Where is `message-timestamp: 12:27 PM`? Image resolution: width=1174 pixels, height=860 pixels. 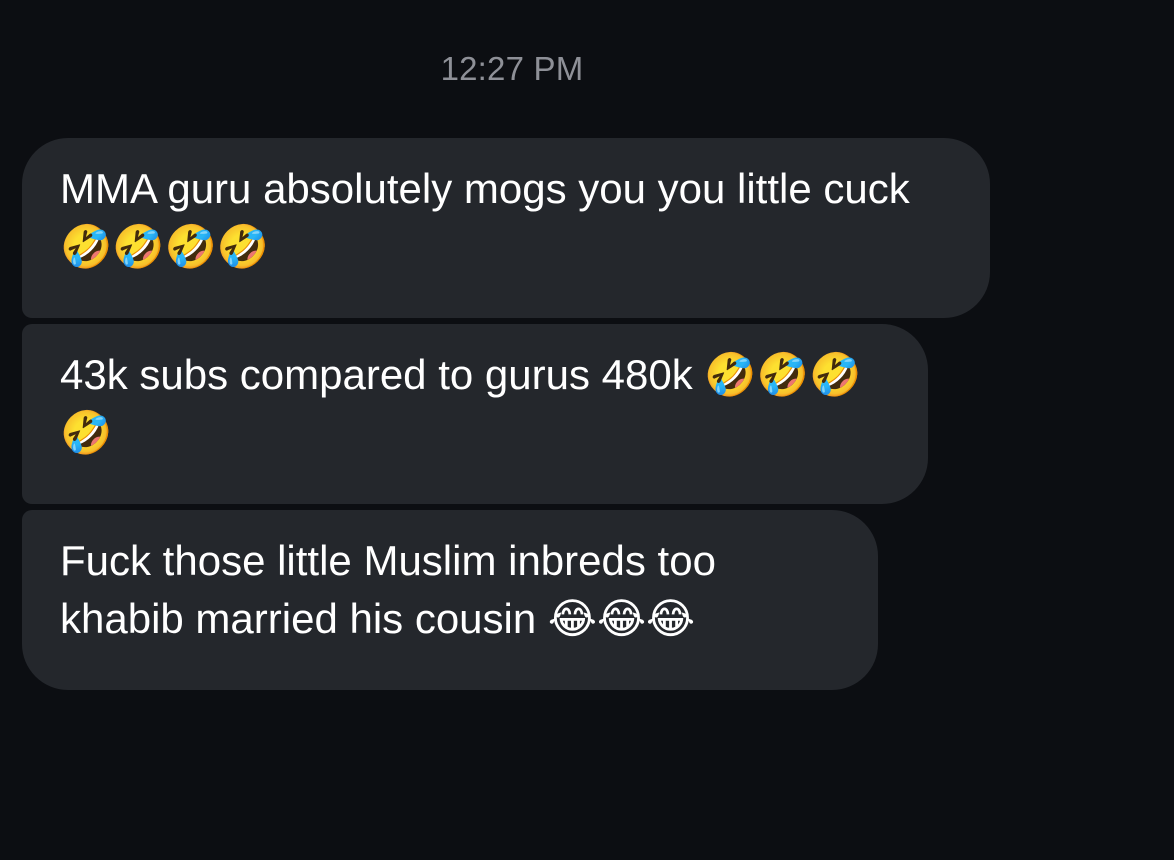 message-timestamp: 12:27 PM is located at coordinates (512, 68).